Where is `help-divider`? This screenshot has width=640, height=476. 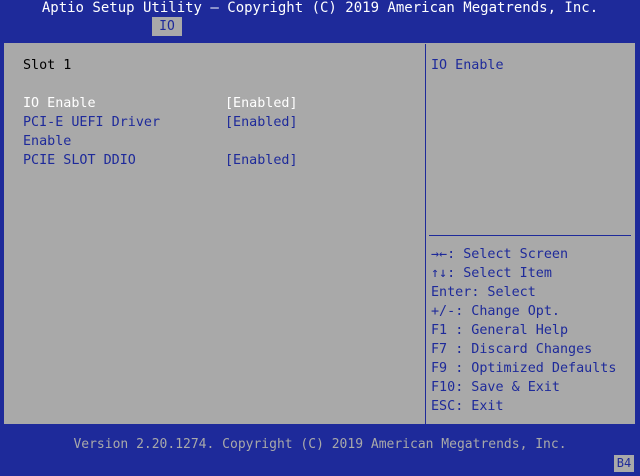 help-divider is located at coordinates (530, 235).